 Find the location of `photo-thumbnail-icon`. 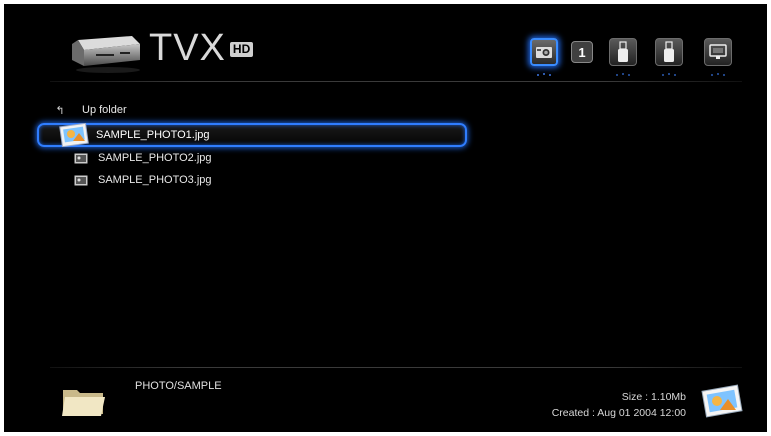

photo-thumbnail-icon is located at coordinates (722, 401).